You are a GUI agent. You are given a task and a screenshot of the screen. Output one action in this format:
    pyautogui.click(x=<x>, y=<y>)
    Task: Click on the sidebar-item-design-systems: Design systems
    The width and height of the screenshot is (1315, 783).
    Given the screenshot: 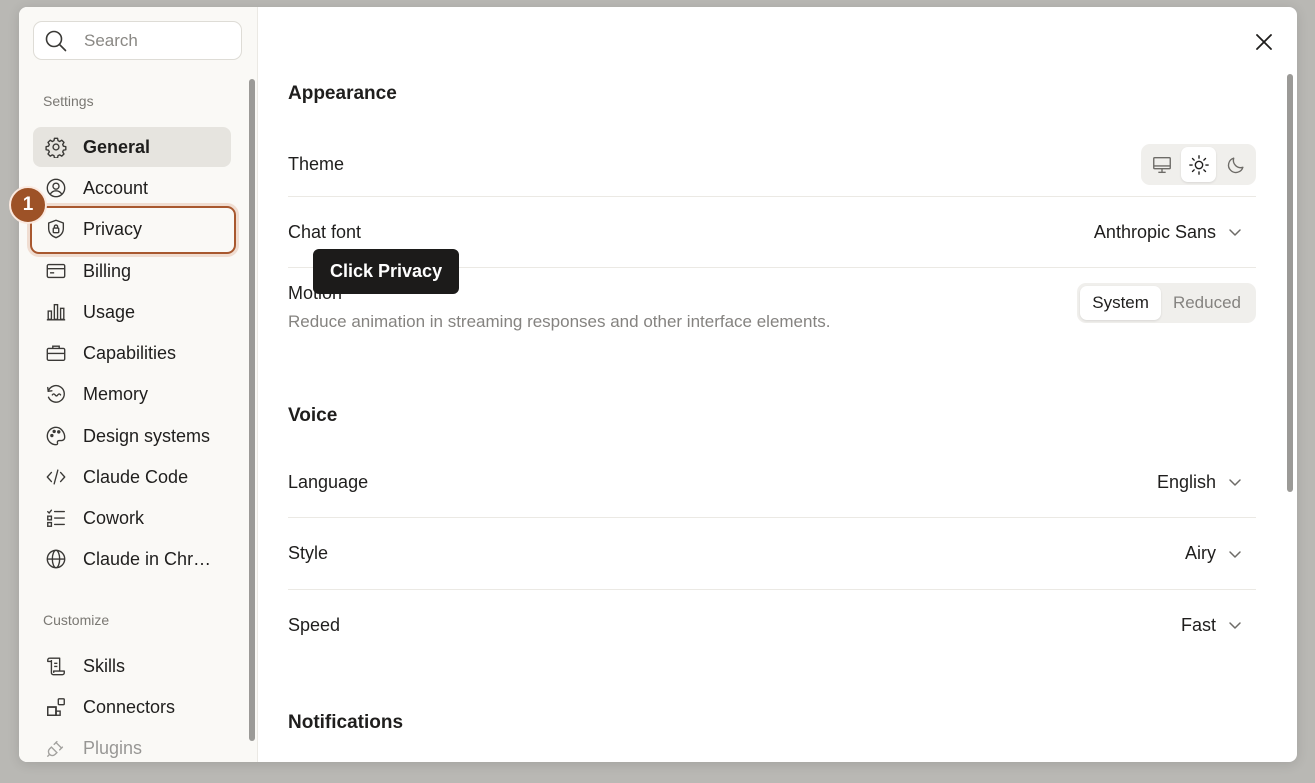 What is the action you would take?
    pyautogui.click(x=132, y=436)
    